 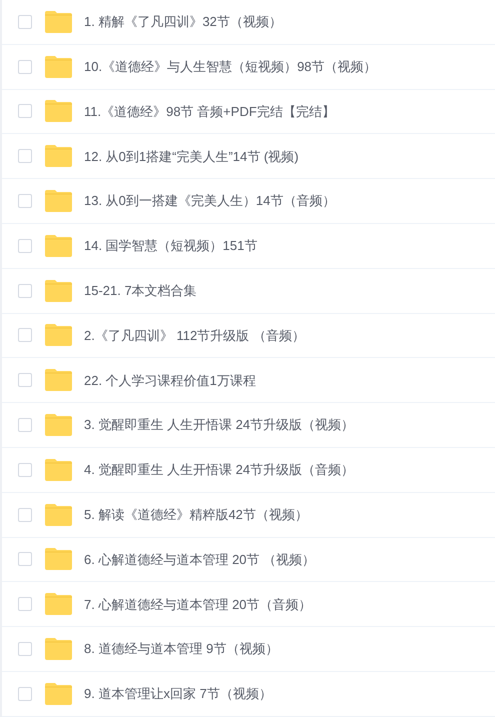 What do you see at coordinates (219, 425) in the screenshot?
I see `folder-name: 3. 觉醒即重生 人生开悟课 24节升级版（视频）` at bounding box center [219, 425].